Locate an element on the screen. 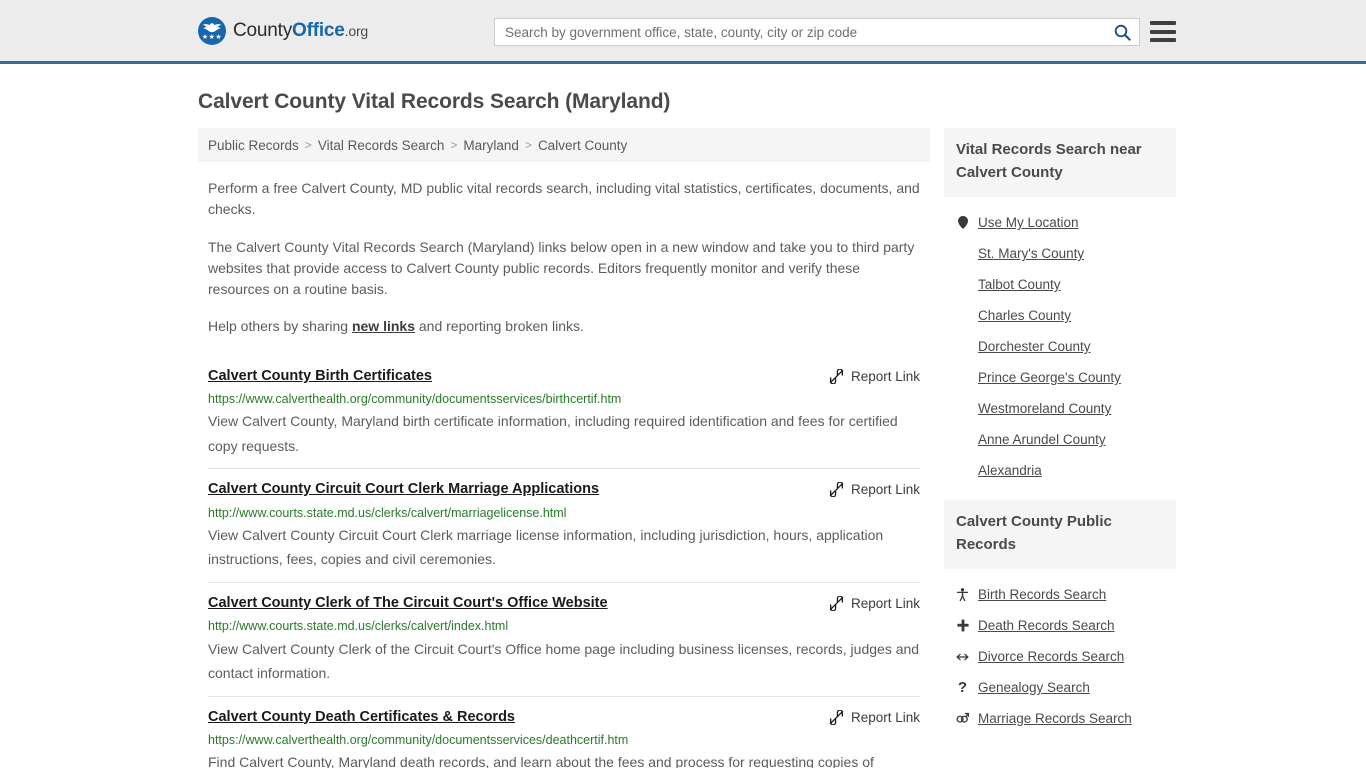  hamburger-menu-icon is located at coordinates (1163, 31).